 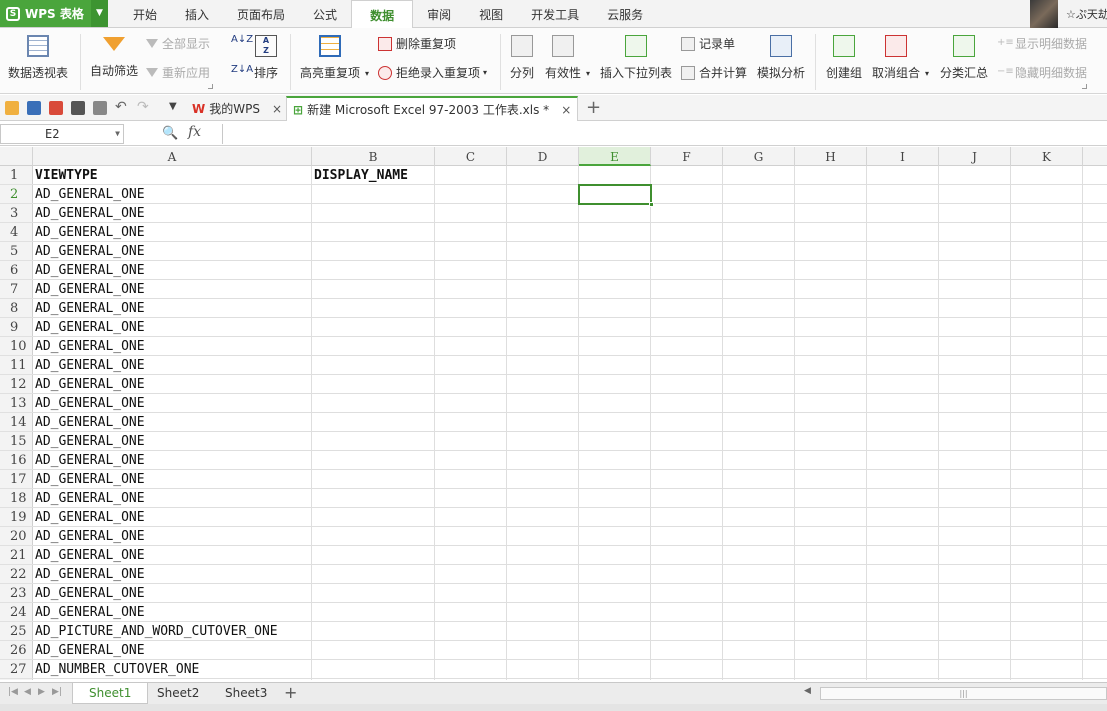 I want to click on doc-tab-workbook: ⊞ 新建 Microsoft Excel 97-2003 工作表.xls * ×, so click(x=432, y=108).